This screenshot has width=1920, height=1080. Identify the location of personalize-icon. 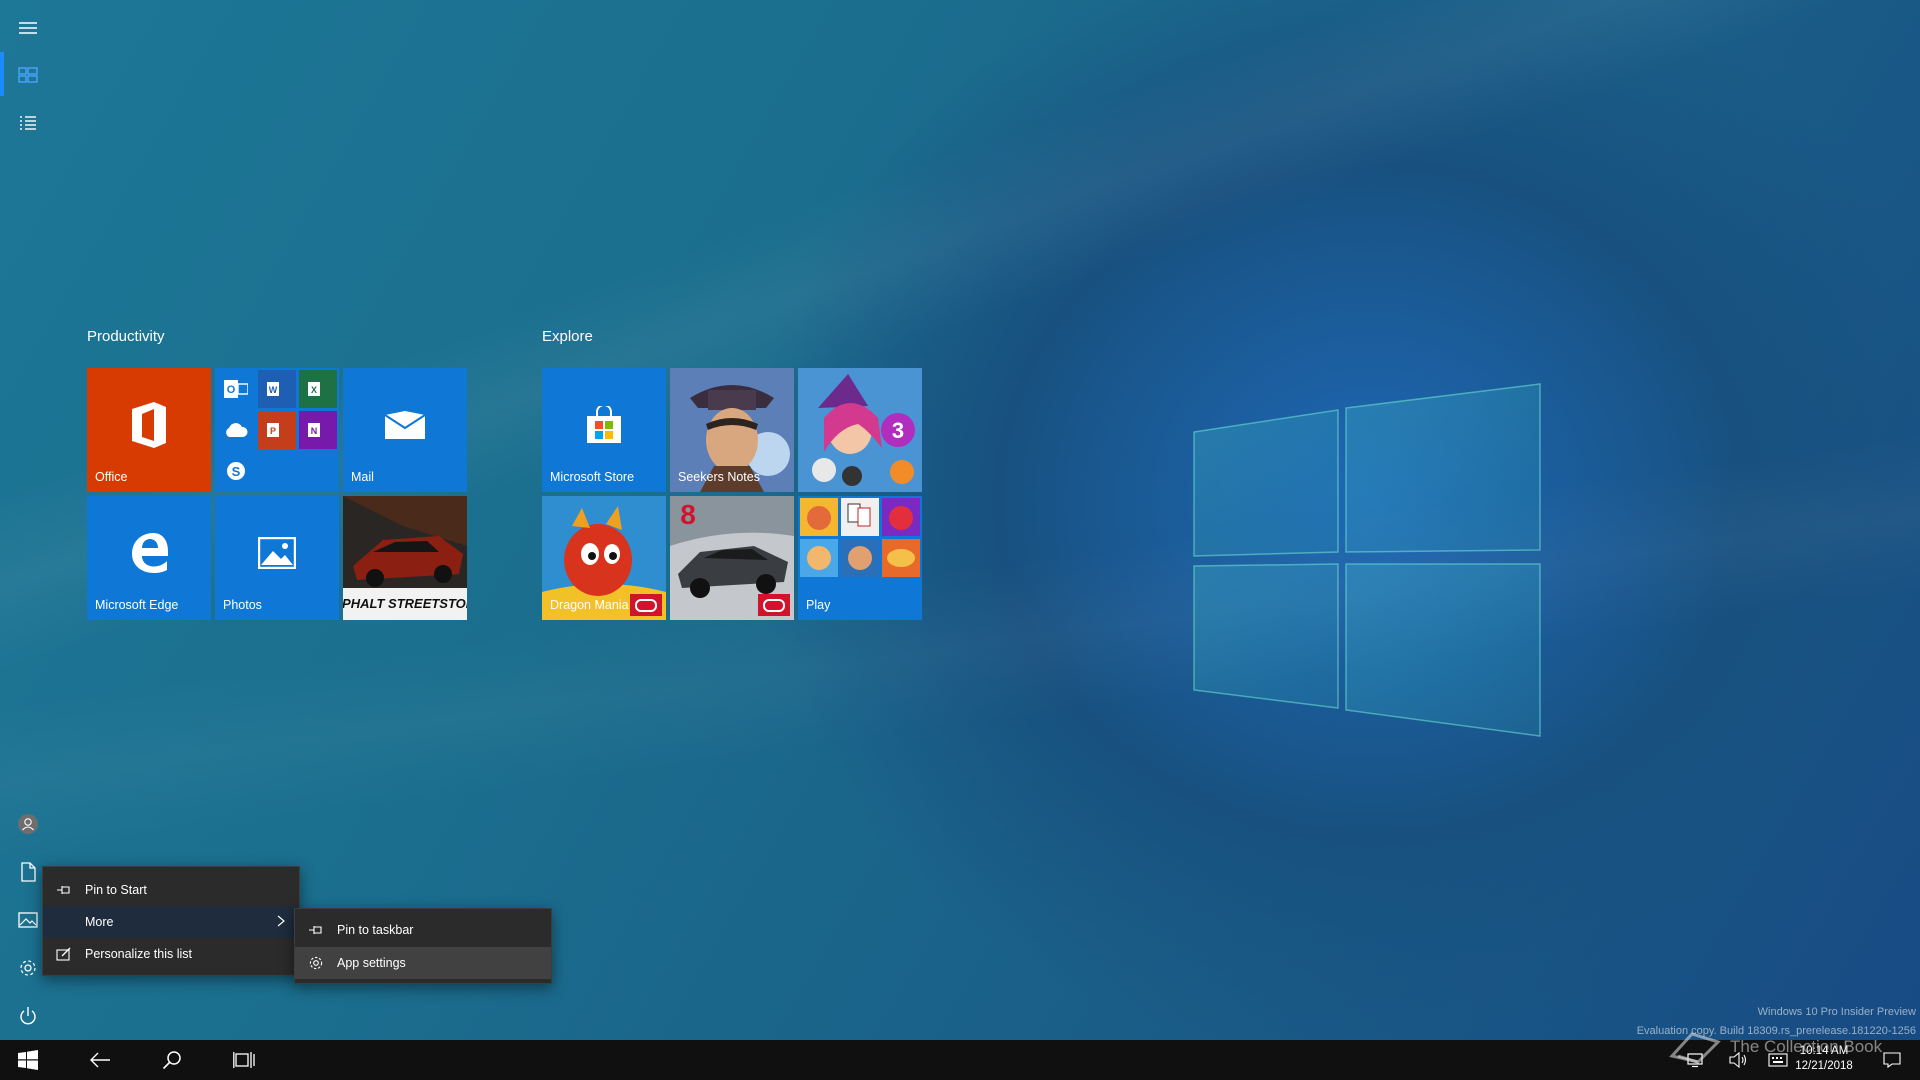
(64, 954).